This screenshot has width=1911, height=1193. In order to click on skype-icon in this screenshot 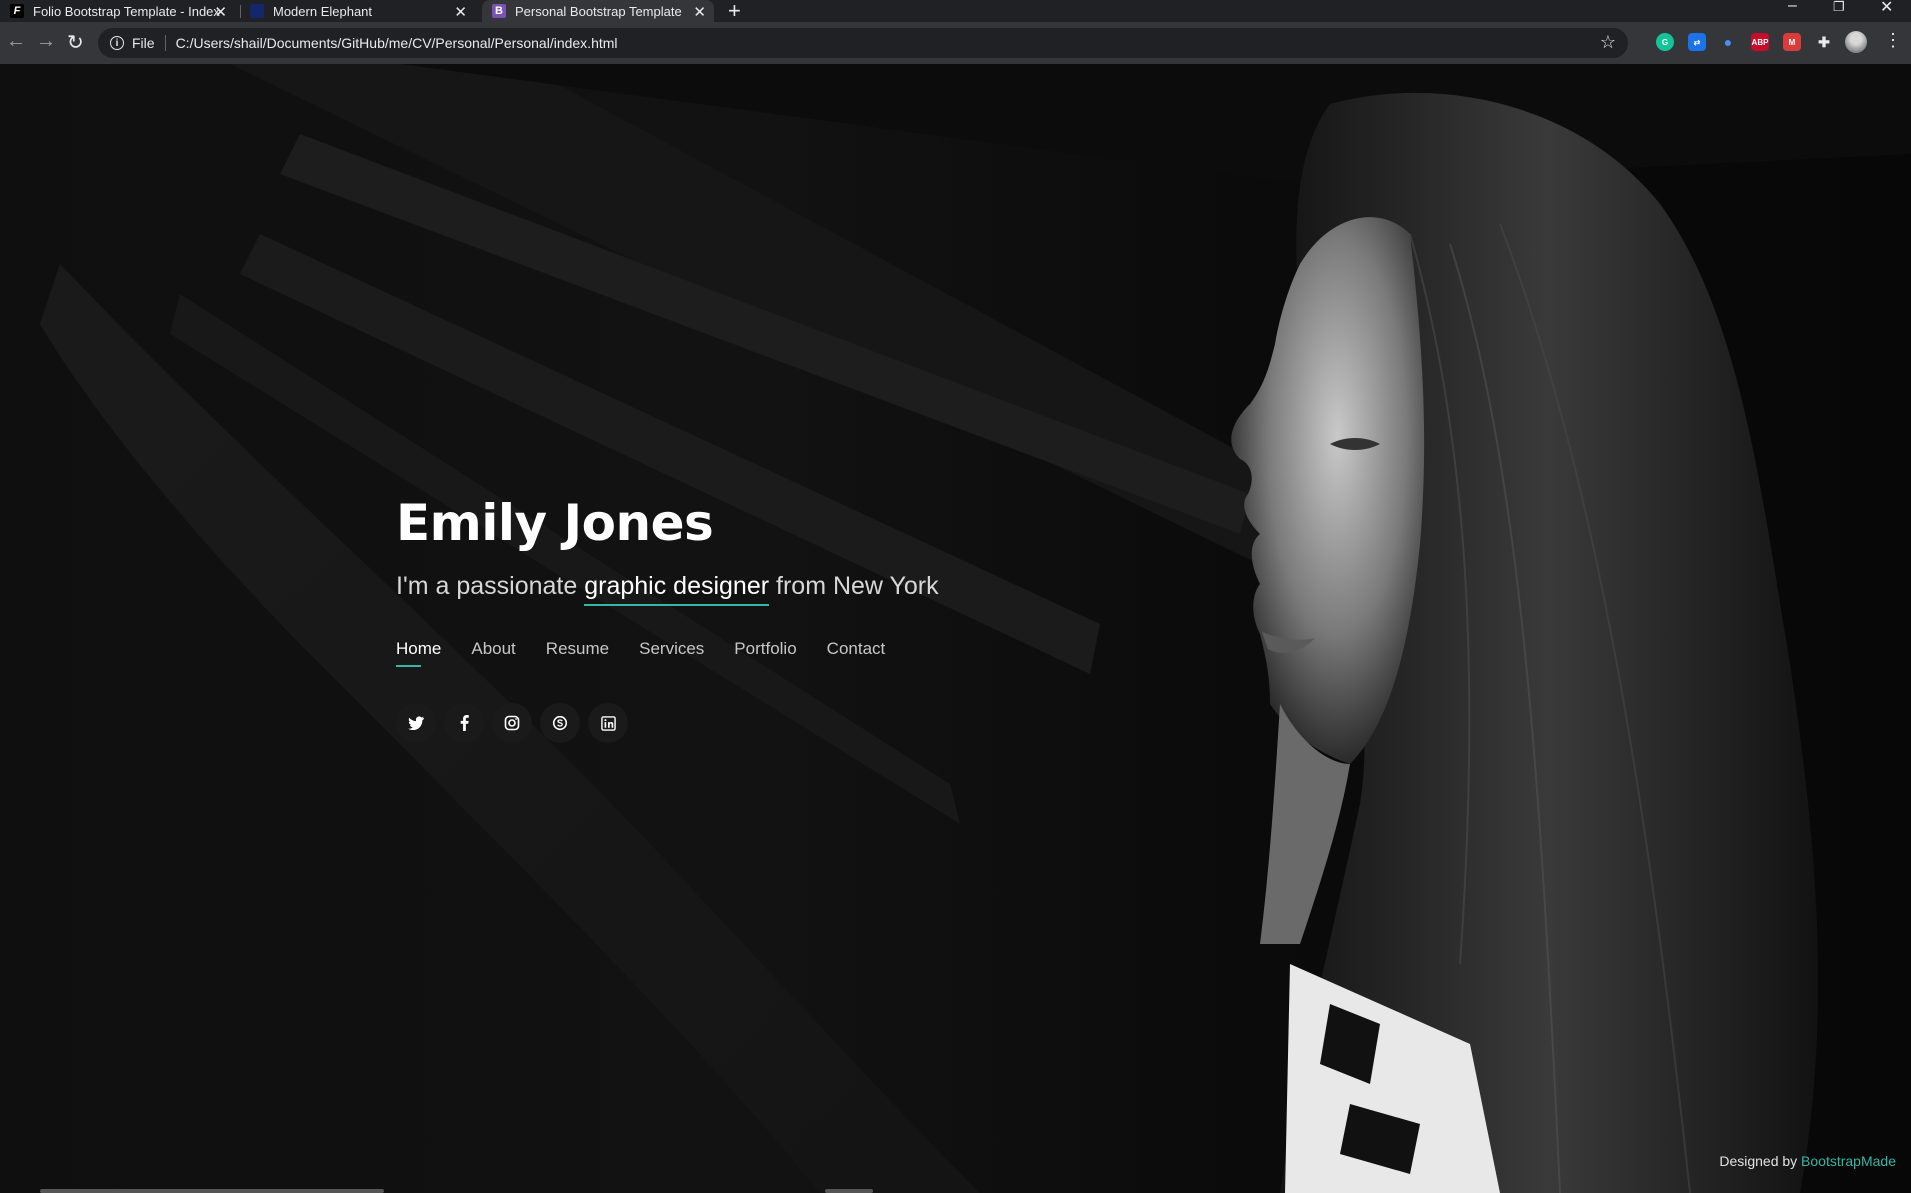, I will do `click(560, 723)`.